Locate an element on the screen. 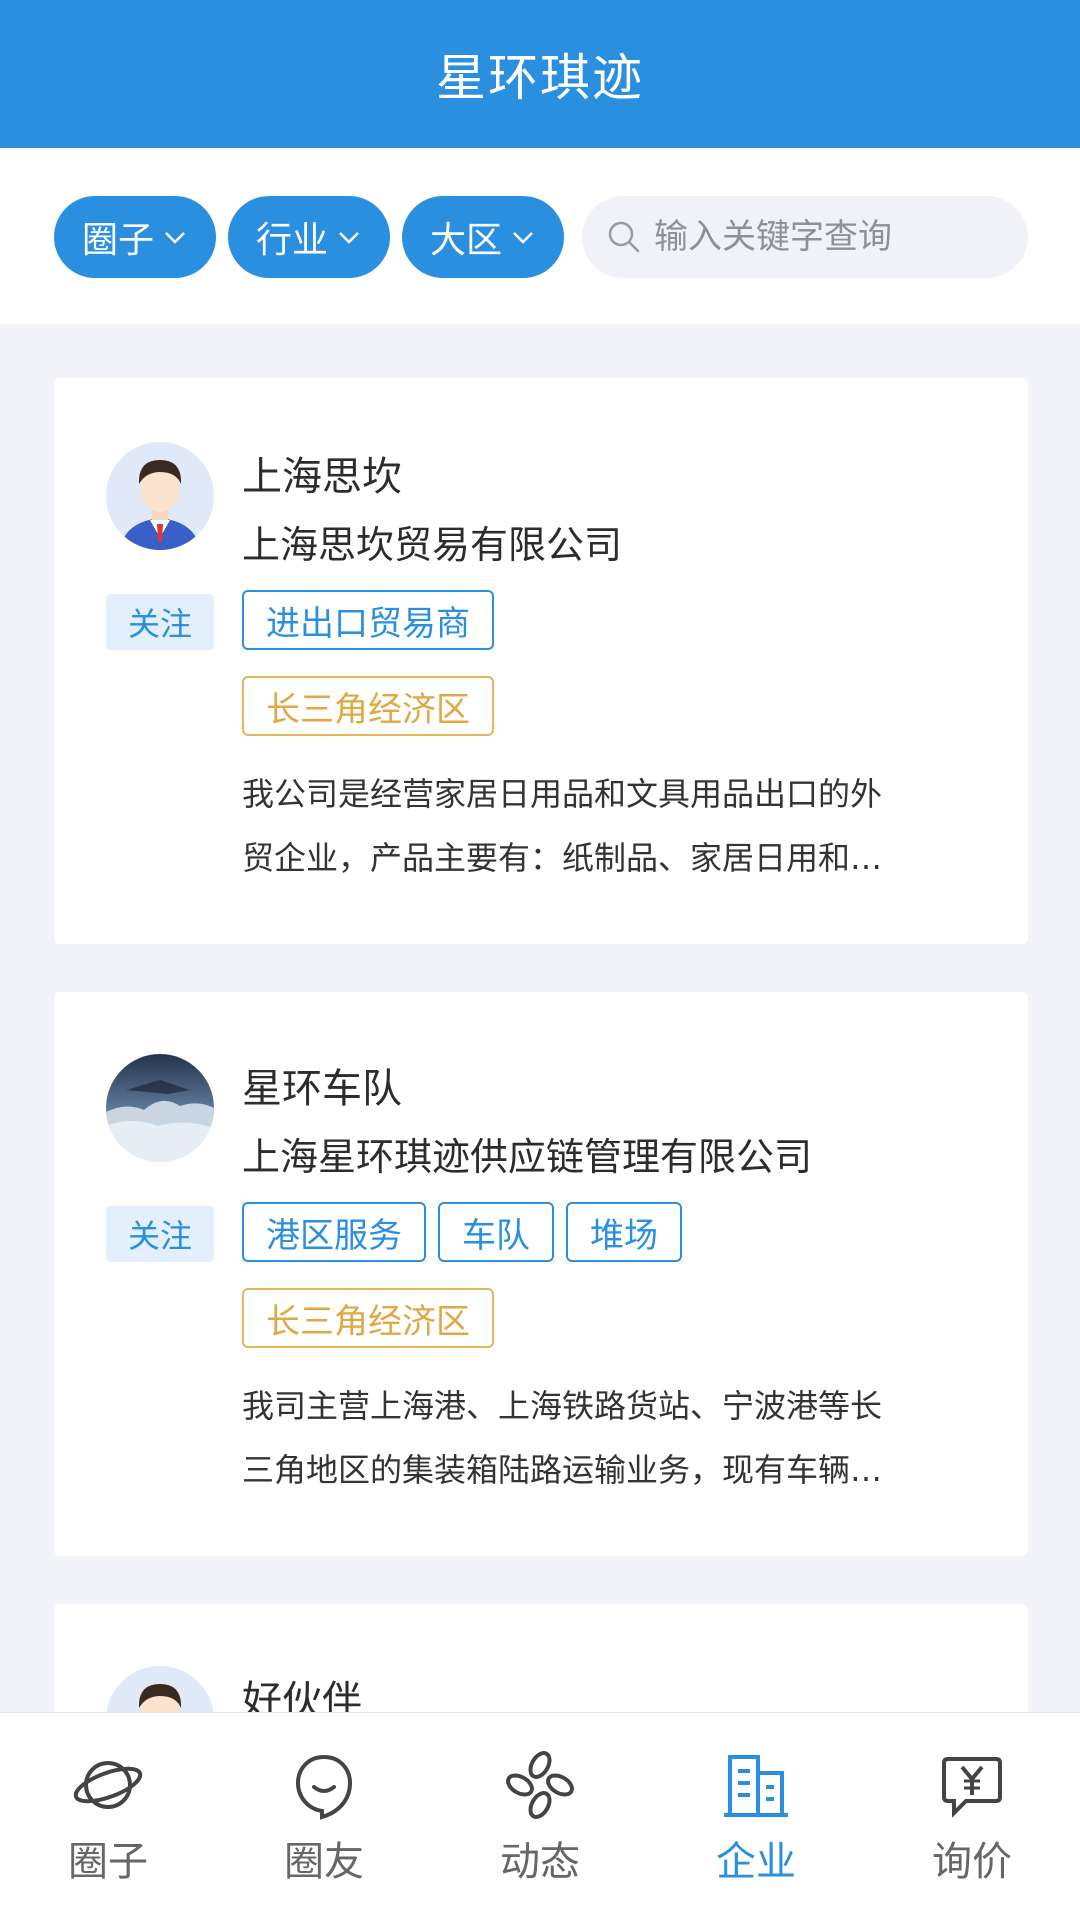 Image resolution: width=1080 pixels, height=1920 pixels. tab-enterprise: 企业 is located at coordinates (756, 1816).